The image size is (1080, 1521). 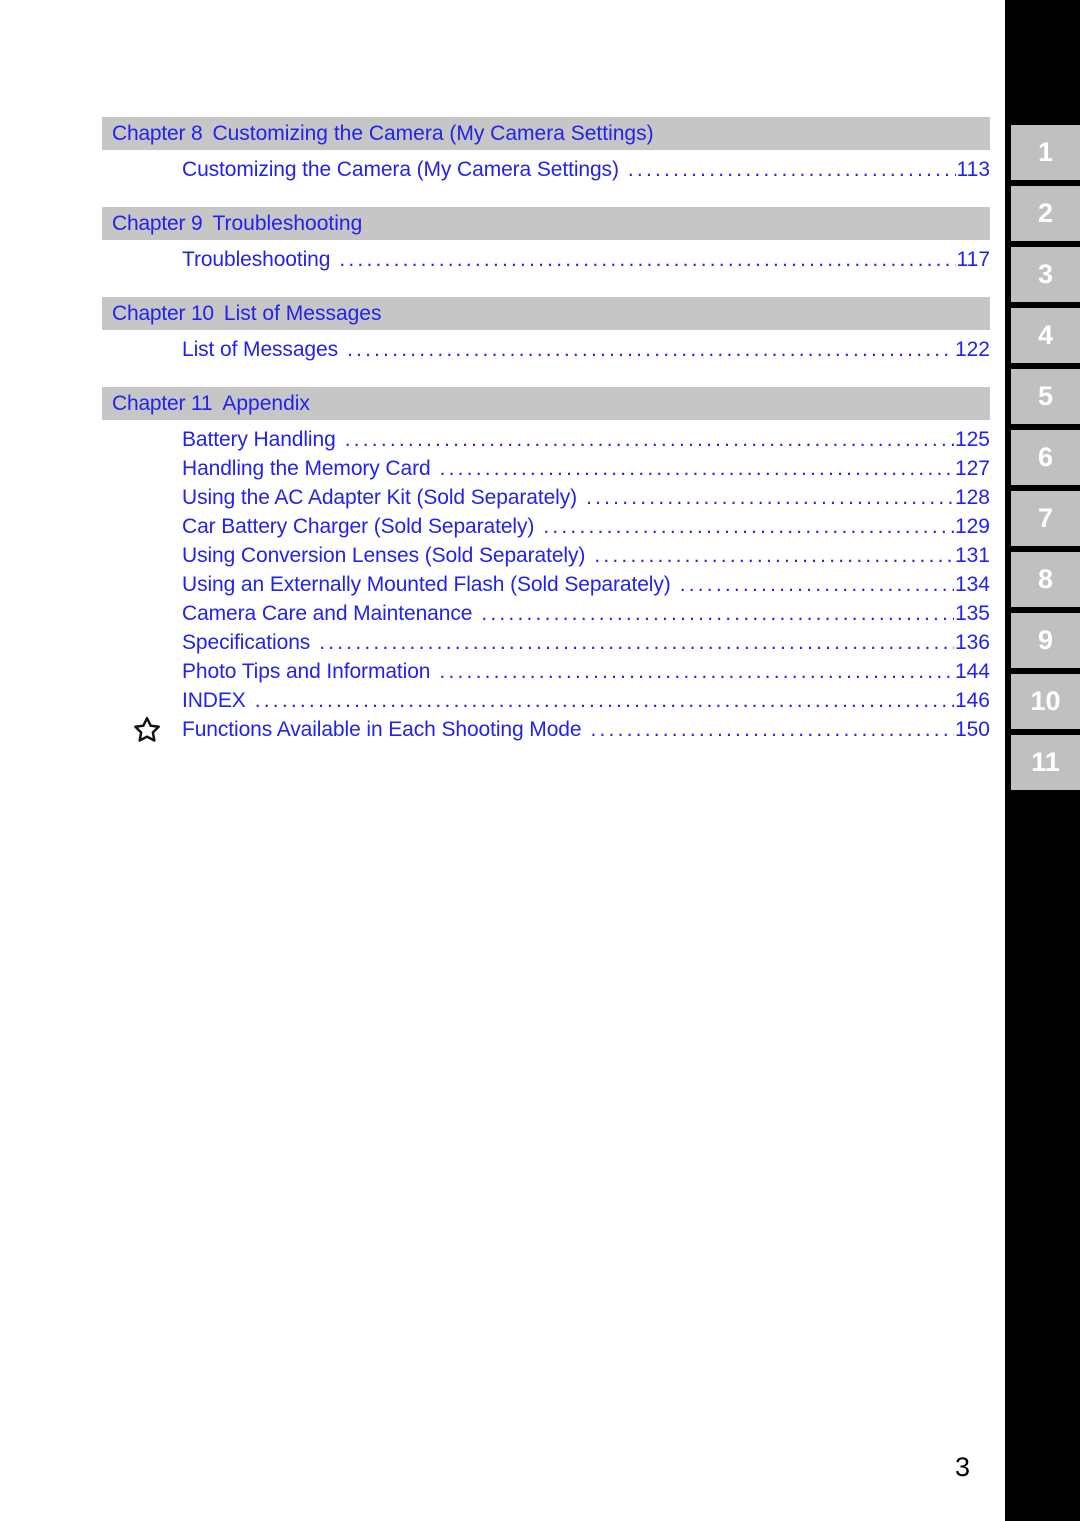 I want to click on chapter-tab-9: 9, so click(x=1045, y=640).